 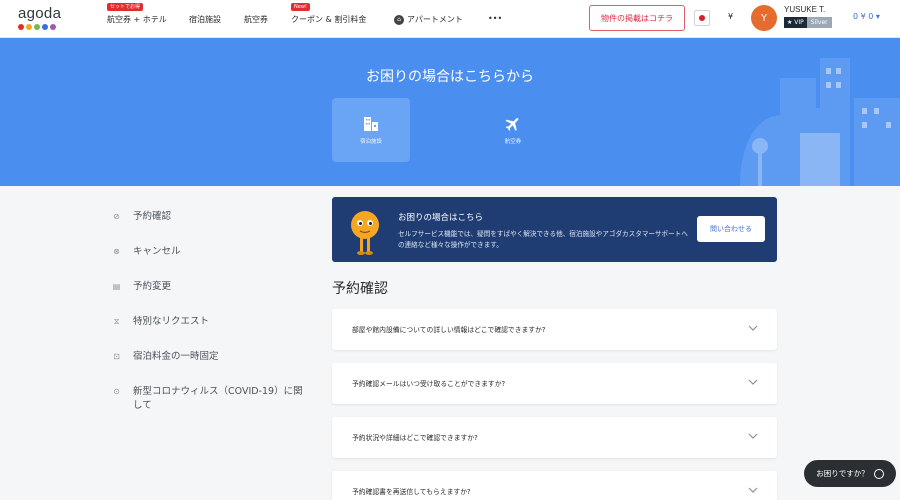 I want to click on request-icon: ⧖, so click(x=116, y=321).